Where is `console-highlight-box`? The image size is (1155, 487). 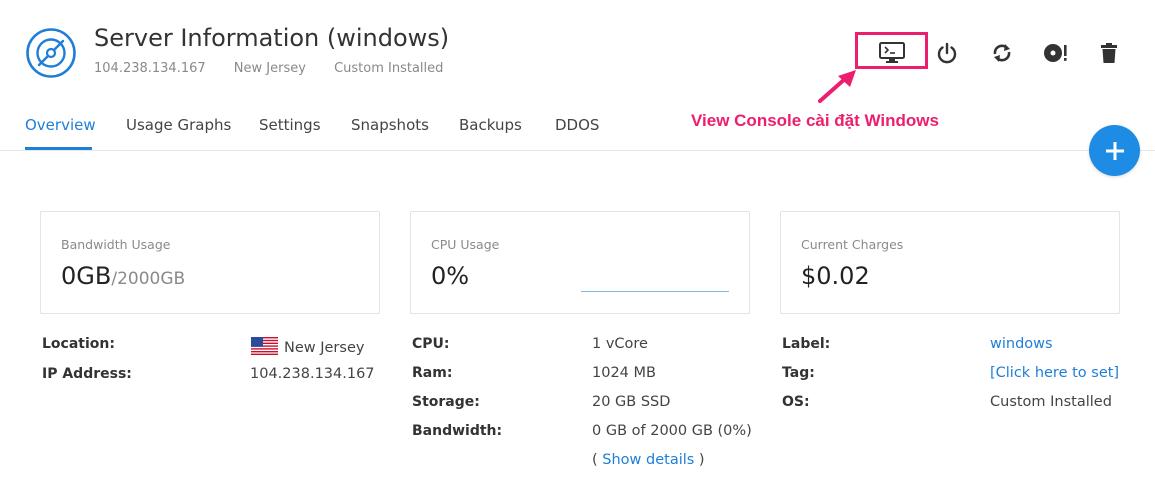 console-highlight-box is located at coordinates (891, 50).